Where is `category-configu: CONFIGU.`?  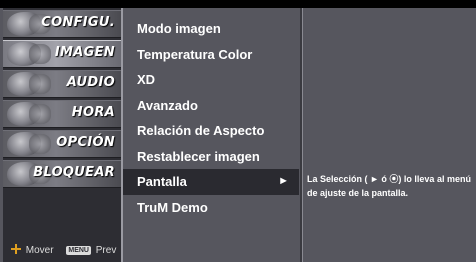 category-configu: CONFIGU. is located at coordinates (62, 24).